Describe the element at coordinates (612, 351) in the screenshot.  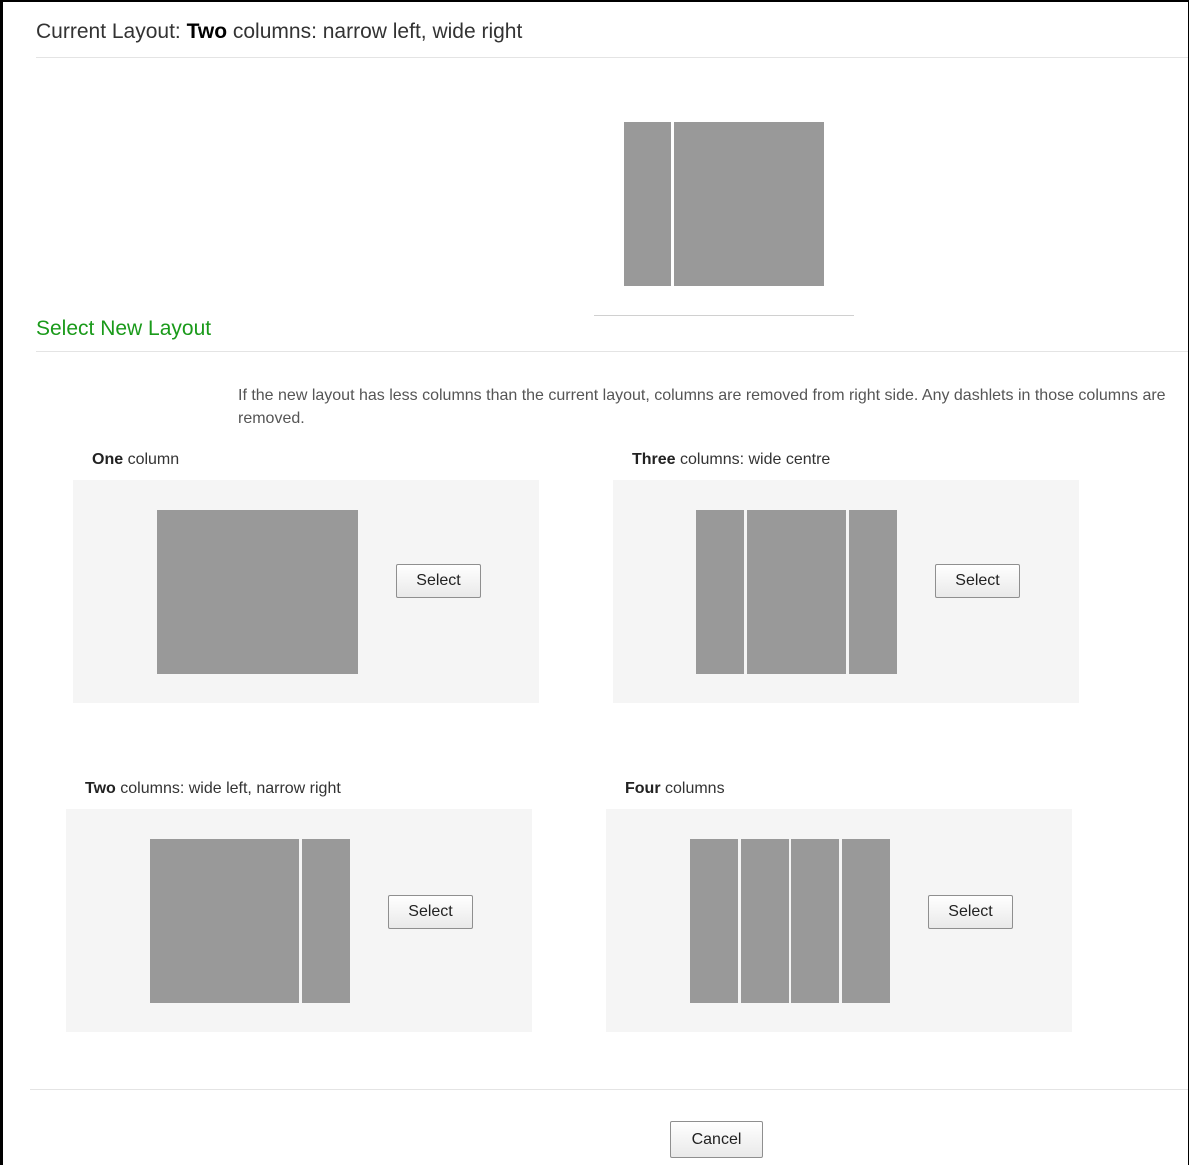
I see `select-divider` at that location.